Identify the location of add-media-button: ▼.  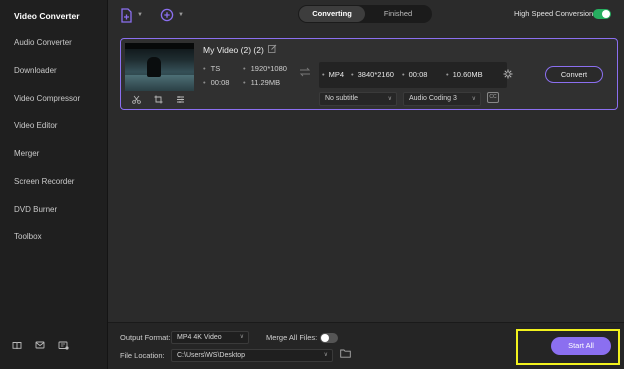
(172, 15).